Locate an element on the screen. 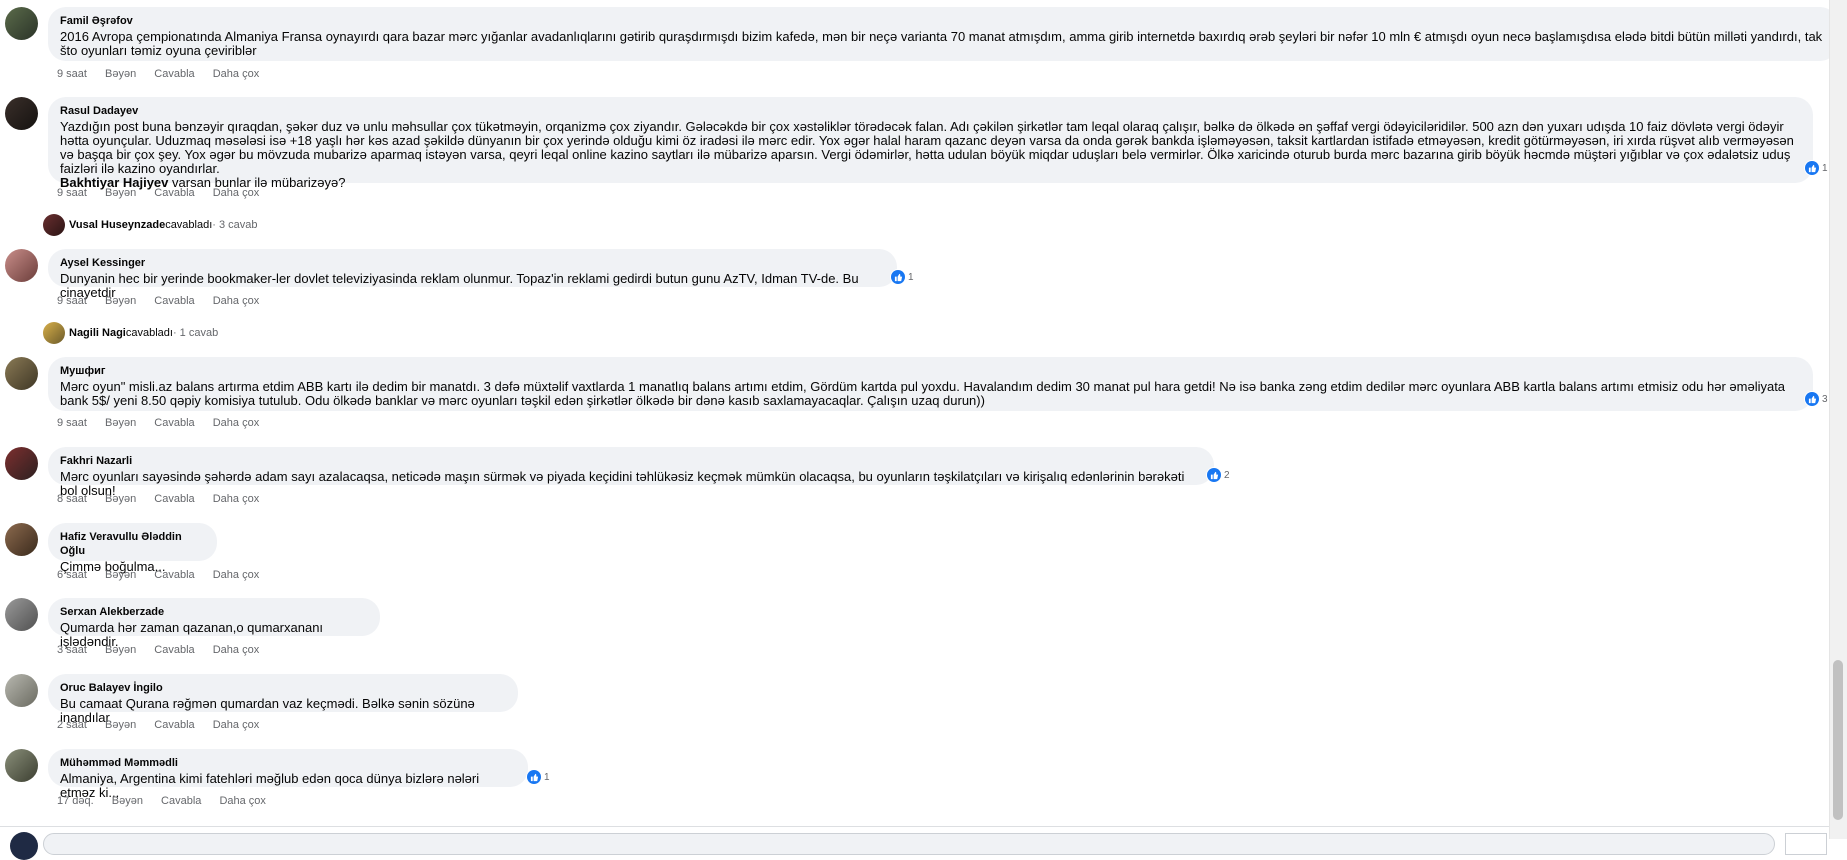  comment-author: Serxan Alekberzade is located at coordinates (214, 612).